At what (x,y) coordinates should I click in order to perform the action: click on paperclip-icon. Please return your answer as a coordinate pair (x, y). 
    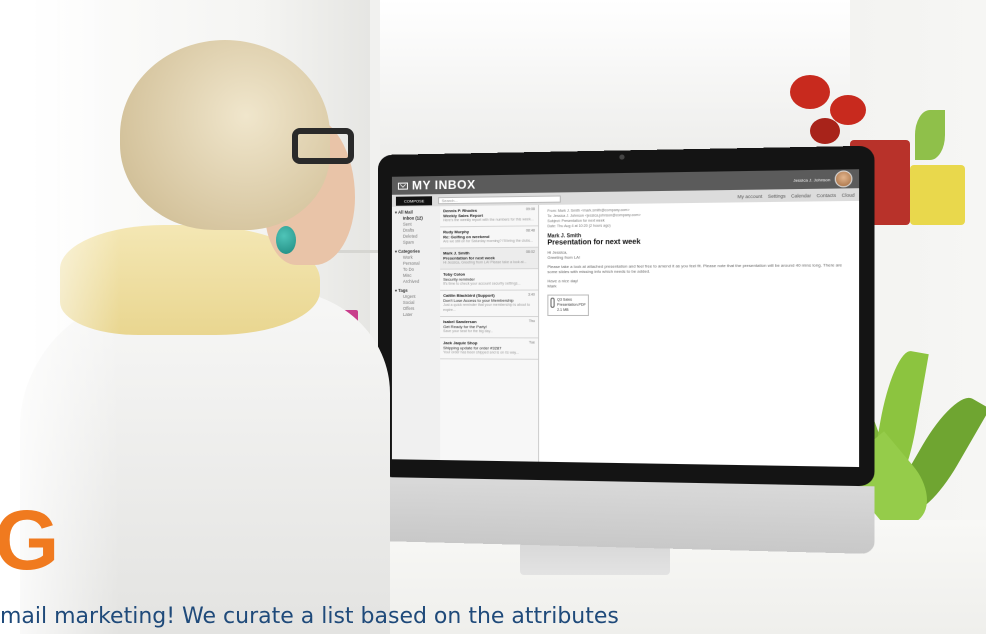
    Looking at the image, I should click on (552, 303).